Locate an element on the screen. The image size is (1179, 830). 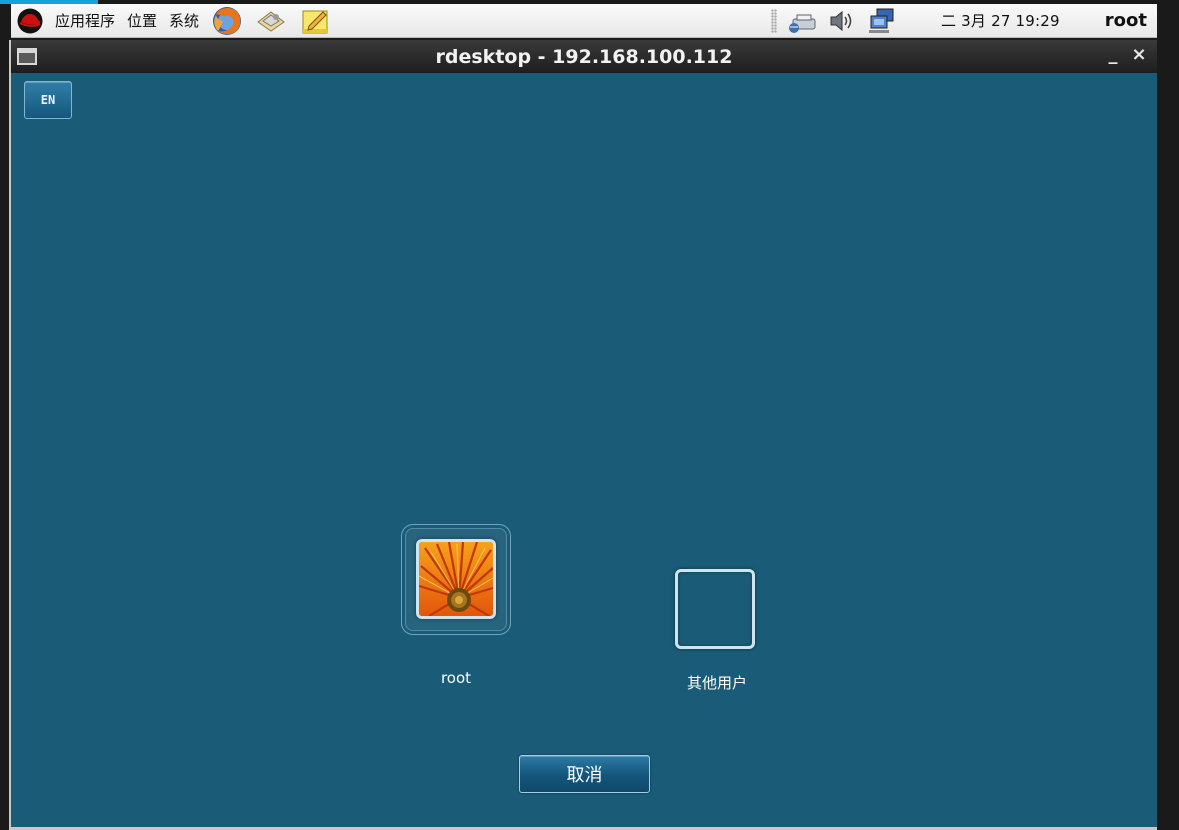
mail-launcher is located at coordinates (271, 20).